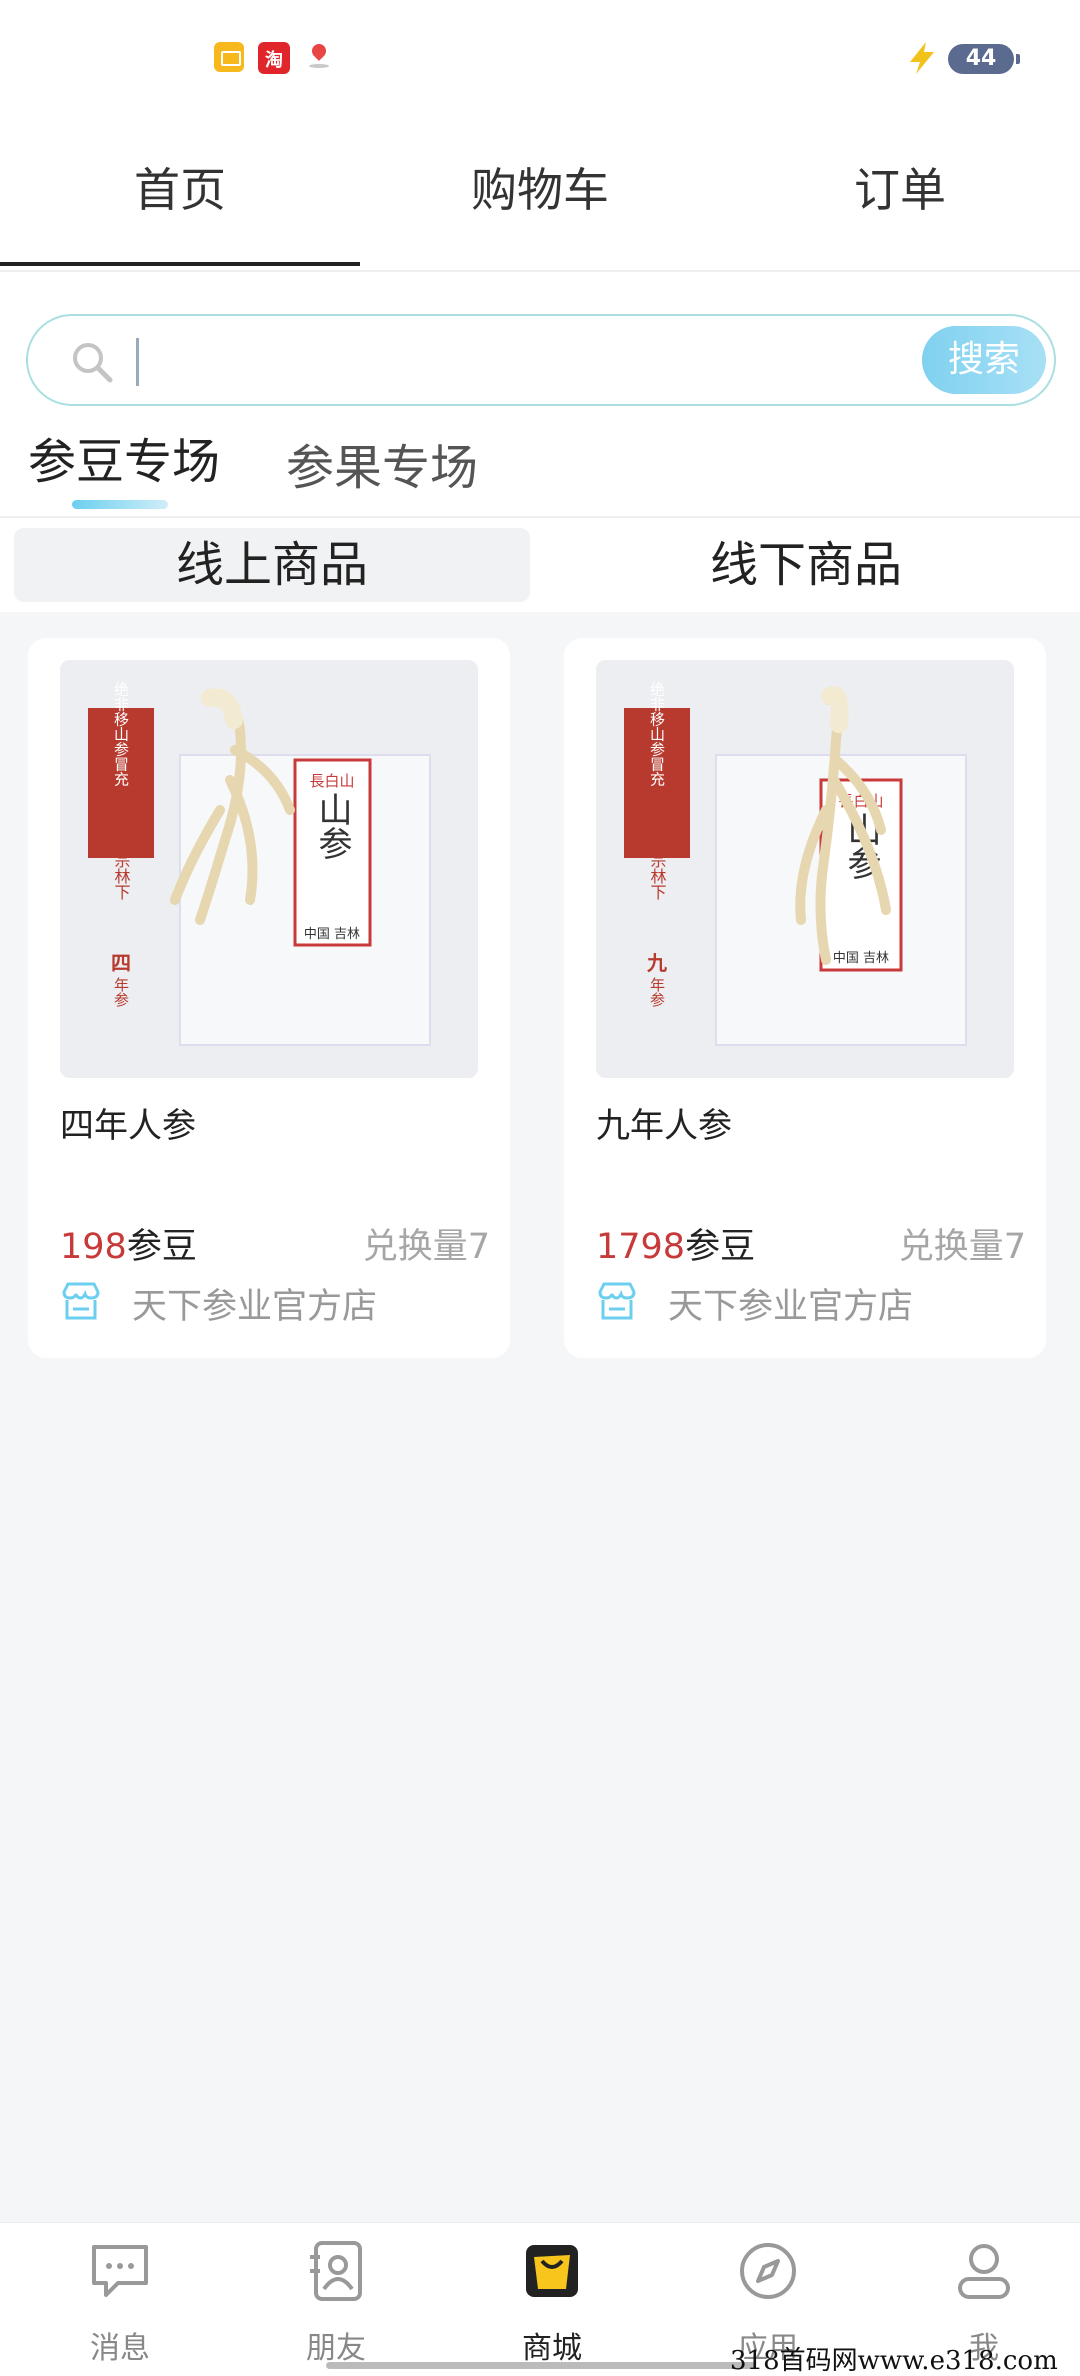  What do you see at coordinates (124, 470) in the screenshot?
I see `tab-shendou-zone: 参豆专场` at bounding box center [124, 470].